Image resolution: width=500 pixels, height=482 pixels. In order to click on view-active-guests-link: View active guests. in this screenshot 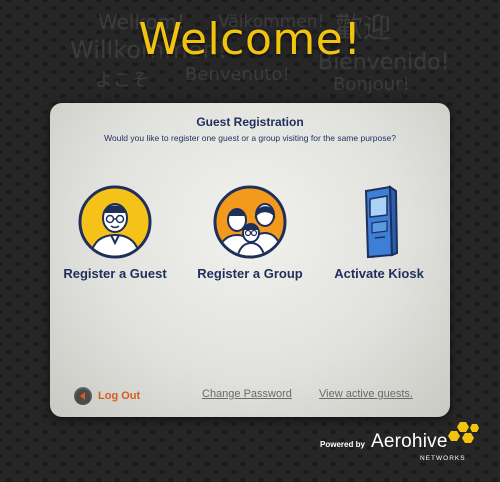, I will do `click(366, 394)`.